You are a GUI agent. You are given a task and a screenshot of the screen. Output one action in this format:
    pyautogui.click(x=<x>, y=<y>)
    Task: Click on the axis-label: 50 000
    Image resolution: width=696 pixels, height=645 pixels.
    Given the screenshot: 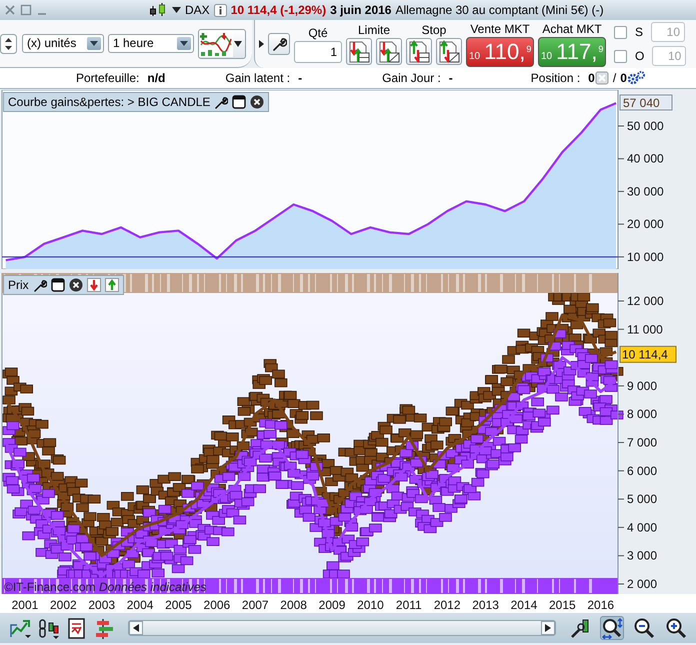 What is the action you would take?
    pyautogui.click(x=645, y=126)
    